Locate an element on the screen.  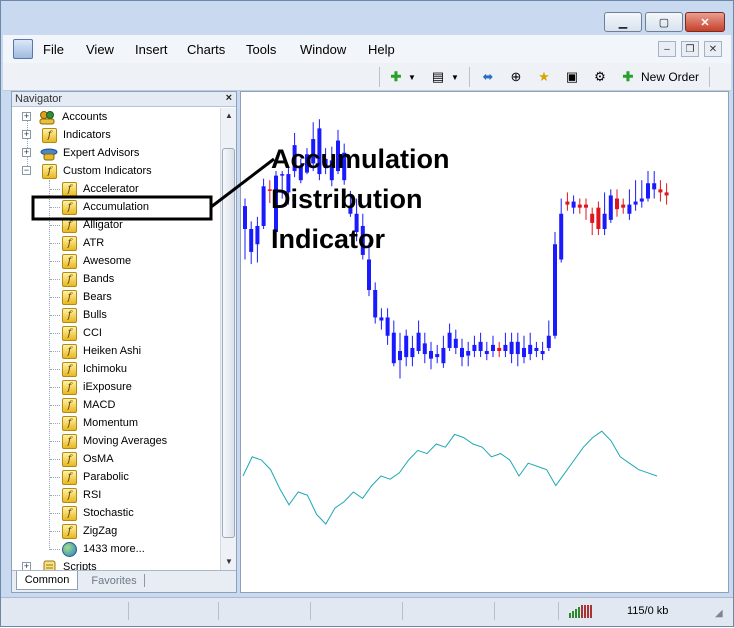
resize-grip-icon: ◢ is located at coordinates (719, 613).